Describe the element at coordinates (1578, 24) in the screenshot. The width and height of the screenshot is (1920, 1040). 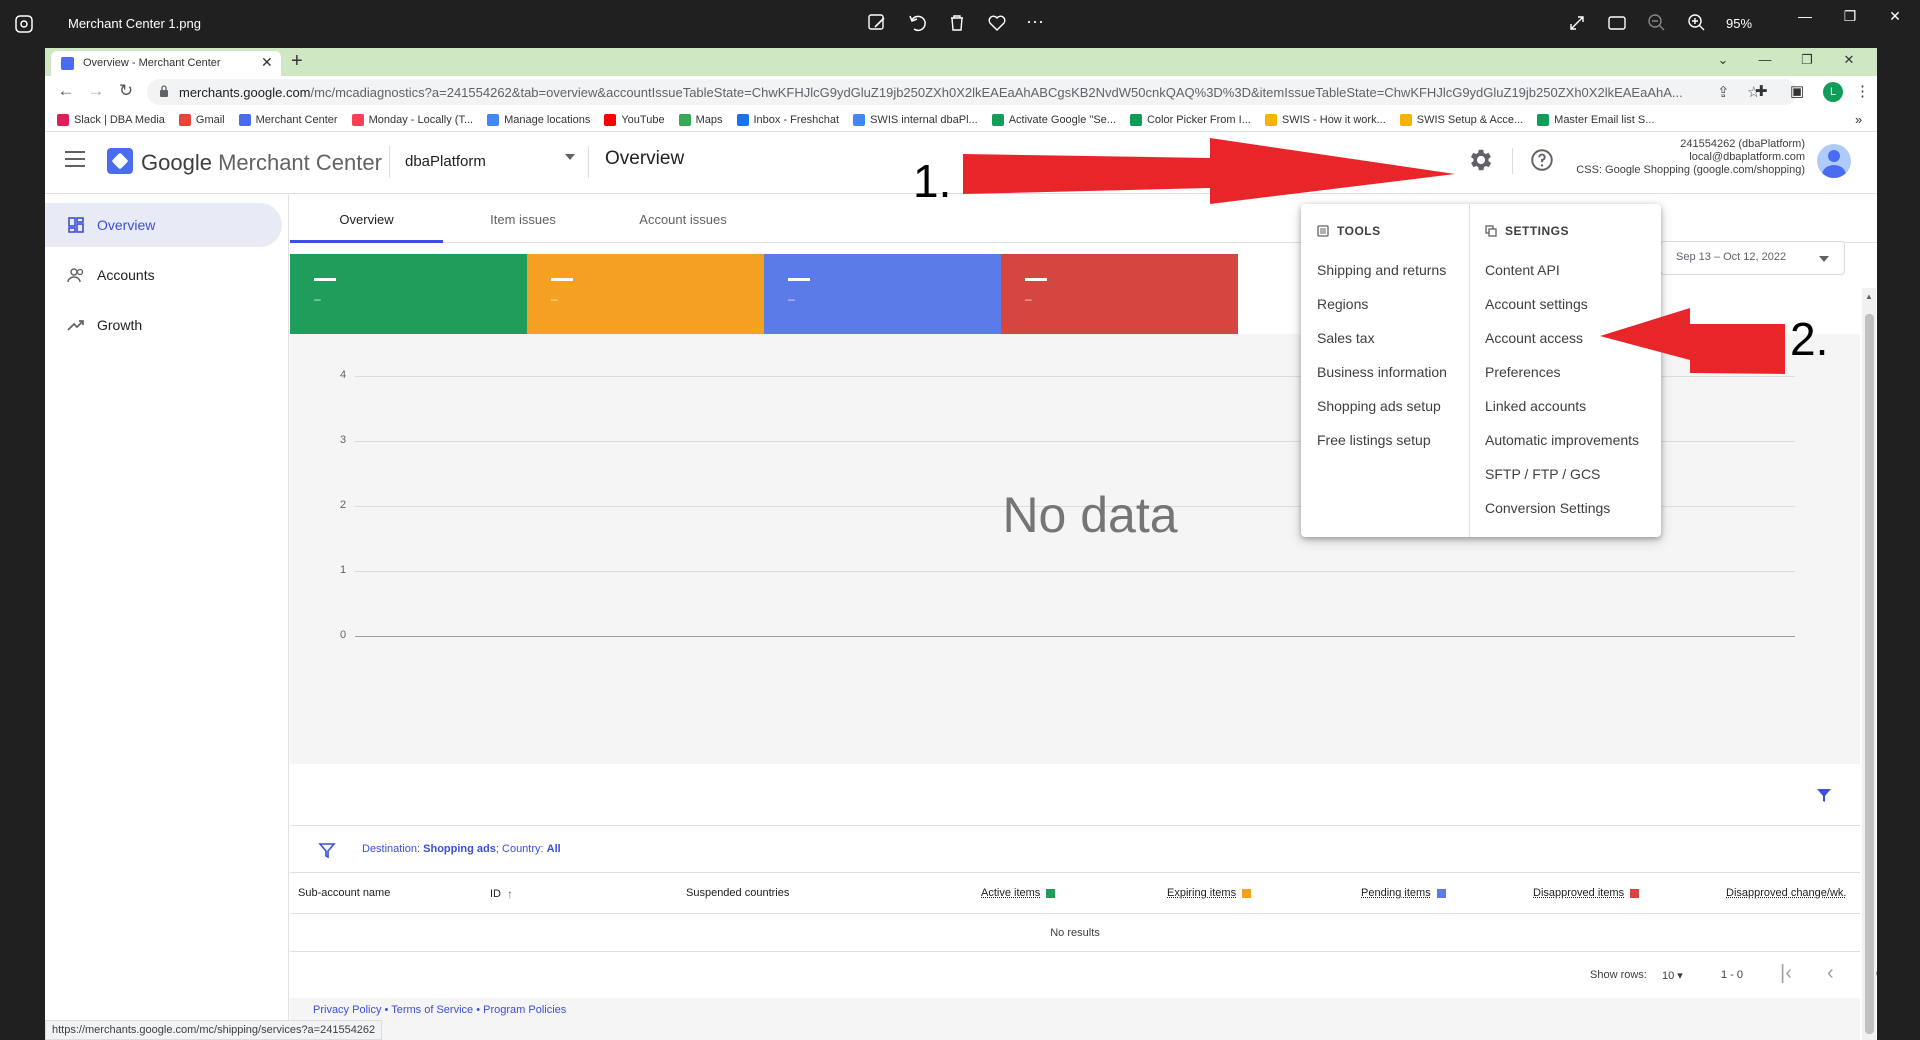
I see `fullscreen-icon` at that location.